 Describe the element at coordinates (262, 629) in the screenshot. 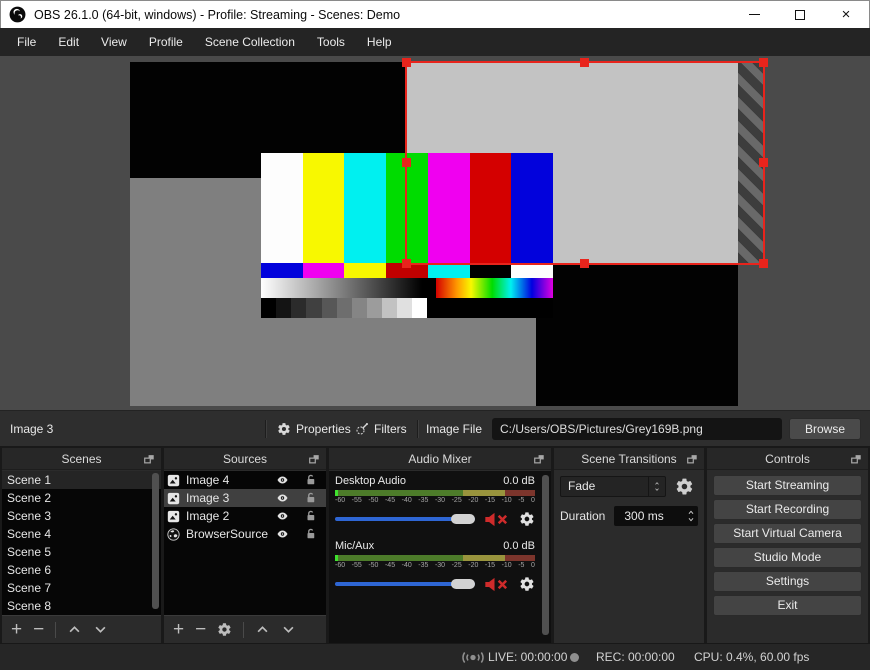

I see `move-source-up-button` at that location.